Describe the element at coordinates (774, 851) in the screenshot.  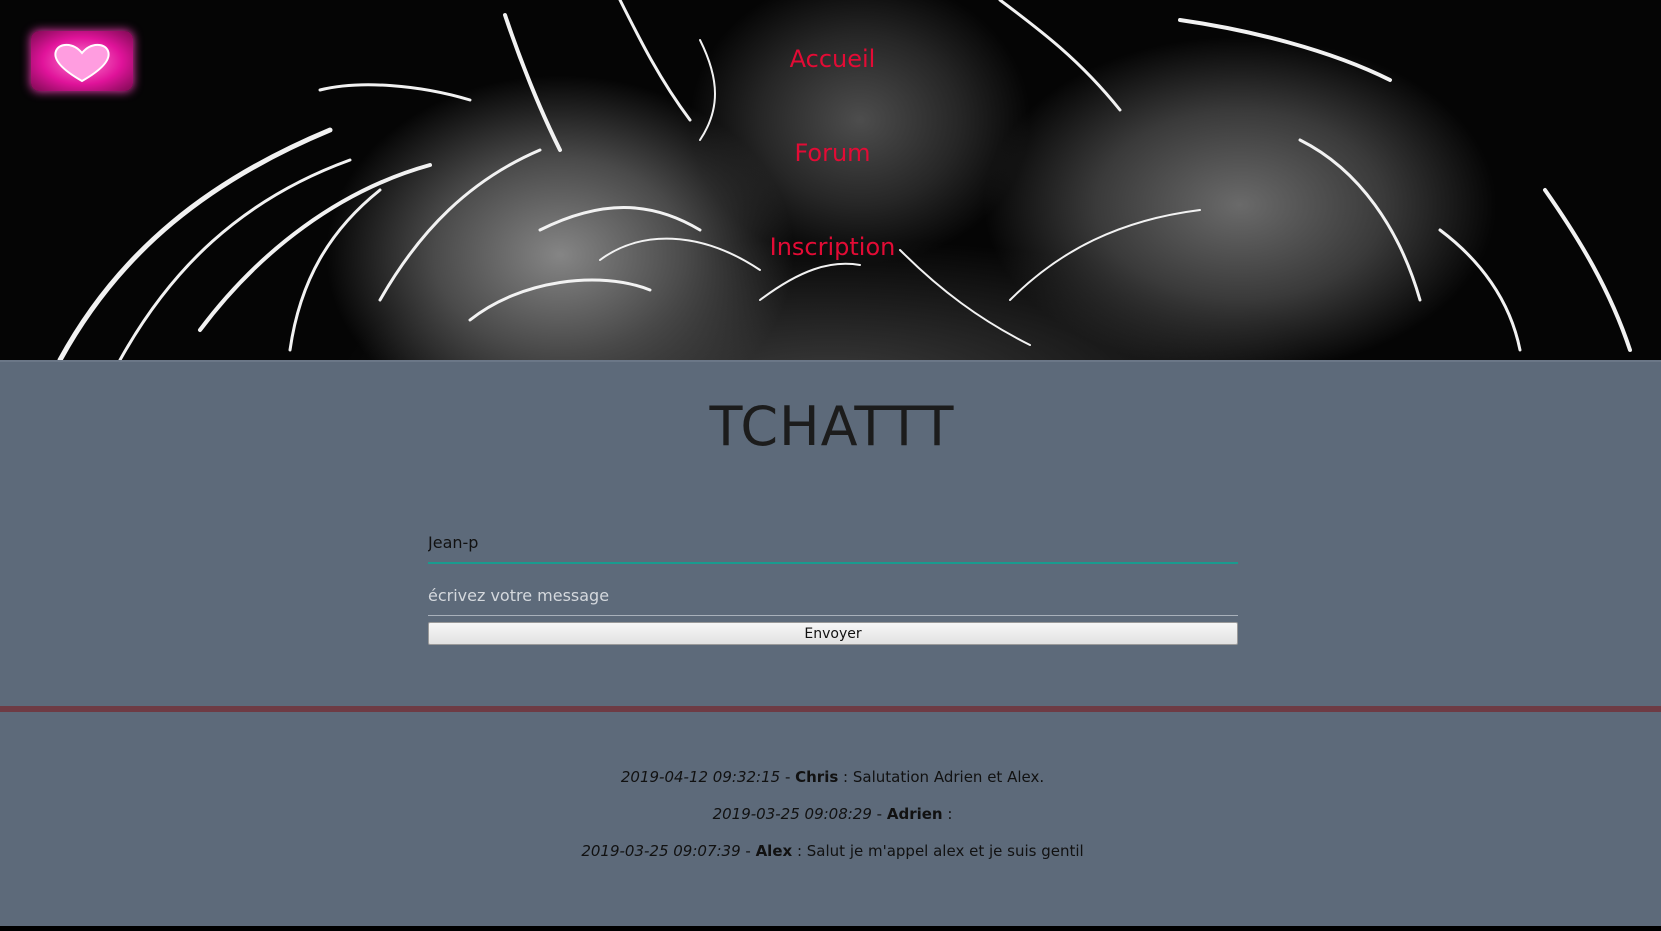
I see `message-author: Alex` at that location.